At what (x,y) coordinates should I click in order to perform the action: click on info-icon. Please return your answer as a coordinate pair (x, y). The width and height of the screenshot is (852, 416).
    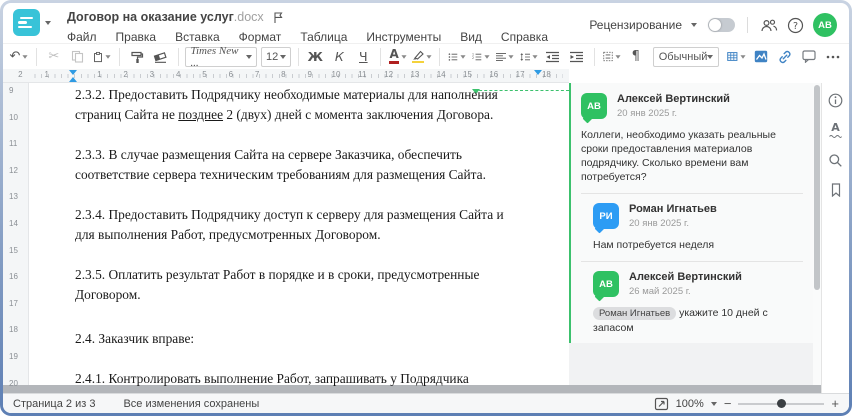
    Looking at the image, I should click on (835, 100).